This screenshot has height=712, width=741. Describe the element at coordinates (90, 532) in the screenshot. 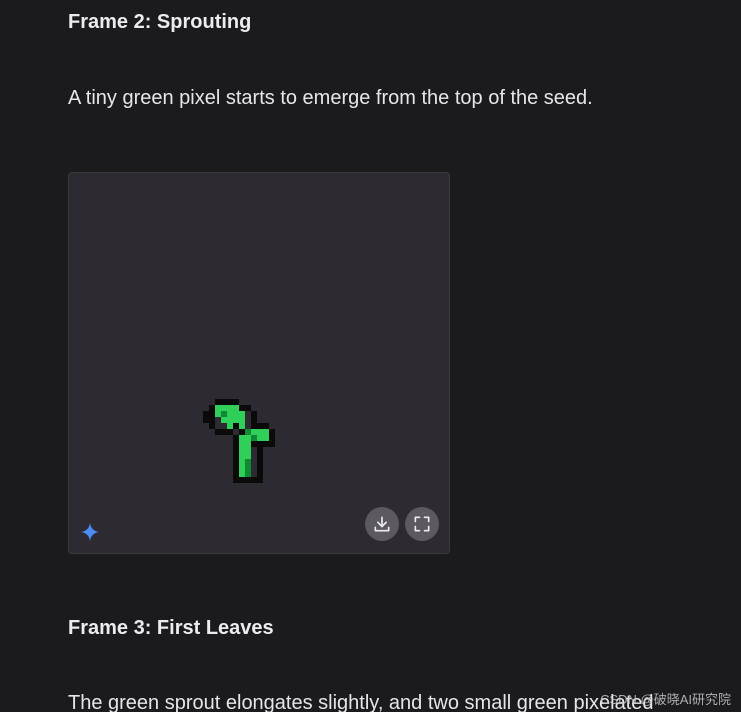

I see `sparkle-icon` at that location.